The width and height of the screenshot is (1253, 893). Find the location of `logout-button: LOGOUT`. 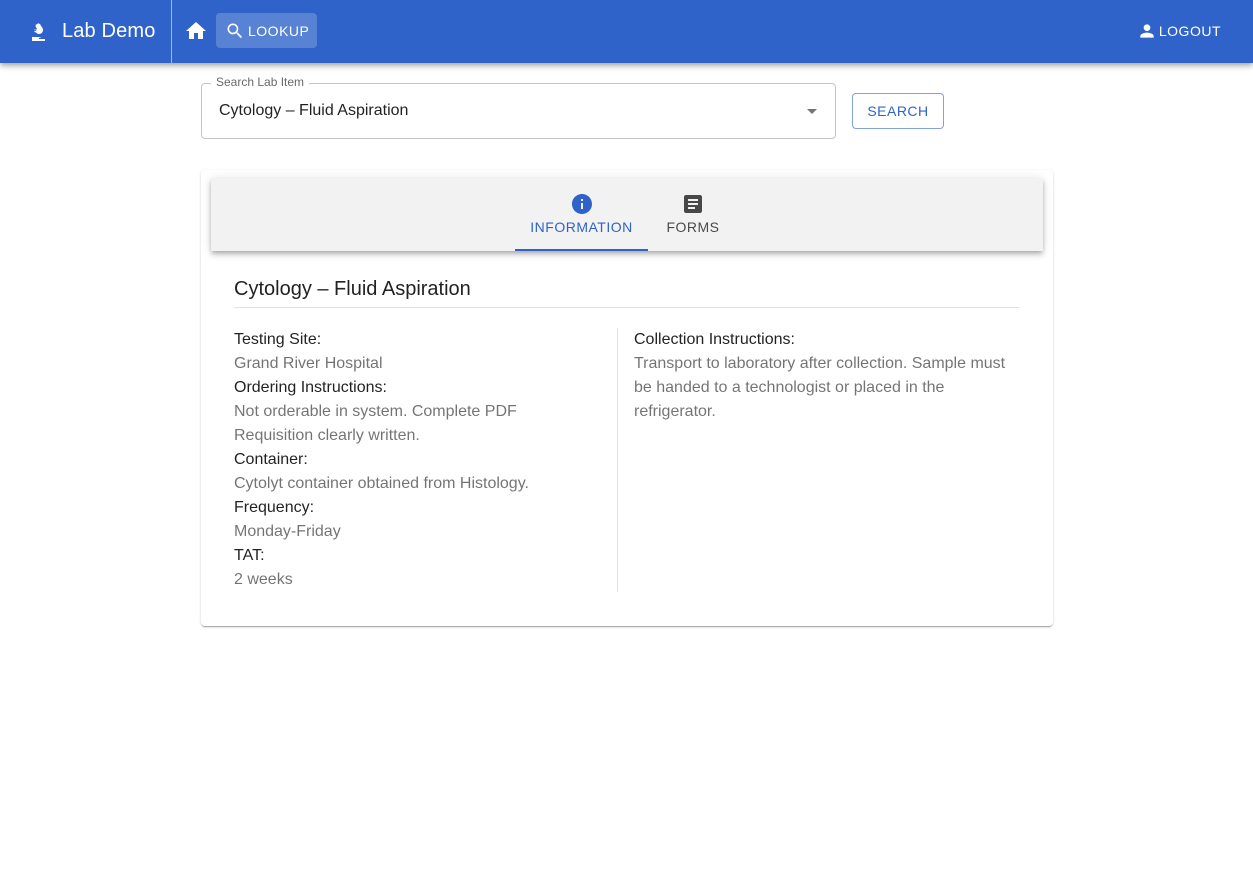

logout-button: LOGOUT is located at coordinates (1179, 31).